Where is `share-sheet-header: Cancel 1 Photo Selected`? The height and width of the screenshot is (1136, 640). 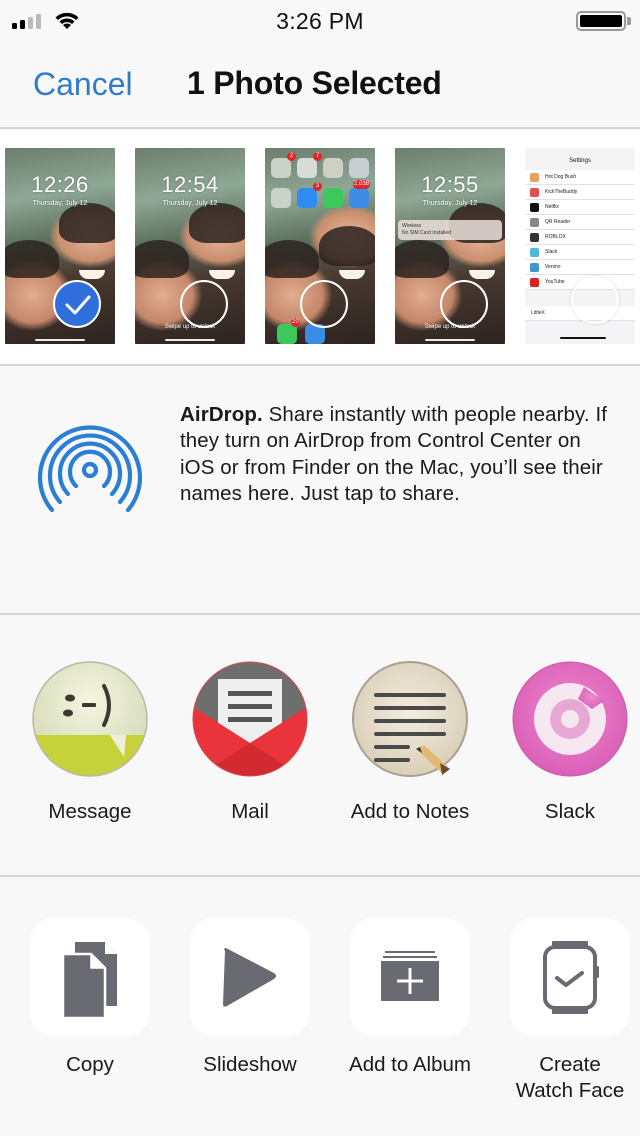
share-sheet-header: Cancel 1 Photo Selected is located at coordinates (320, 84).